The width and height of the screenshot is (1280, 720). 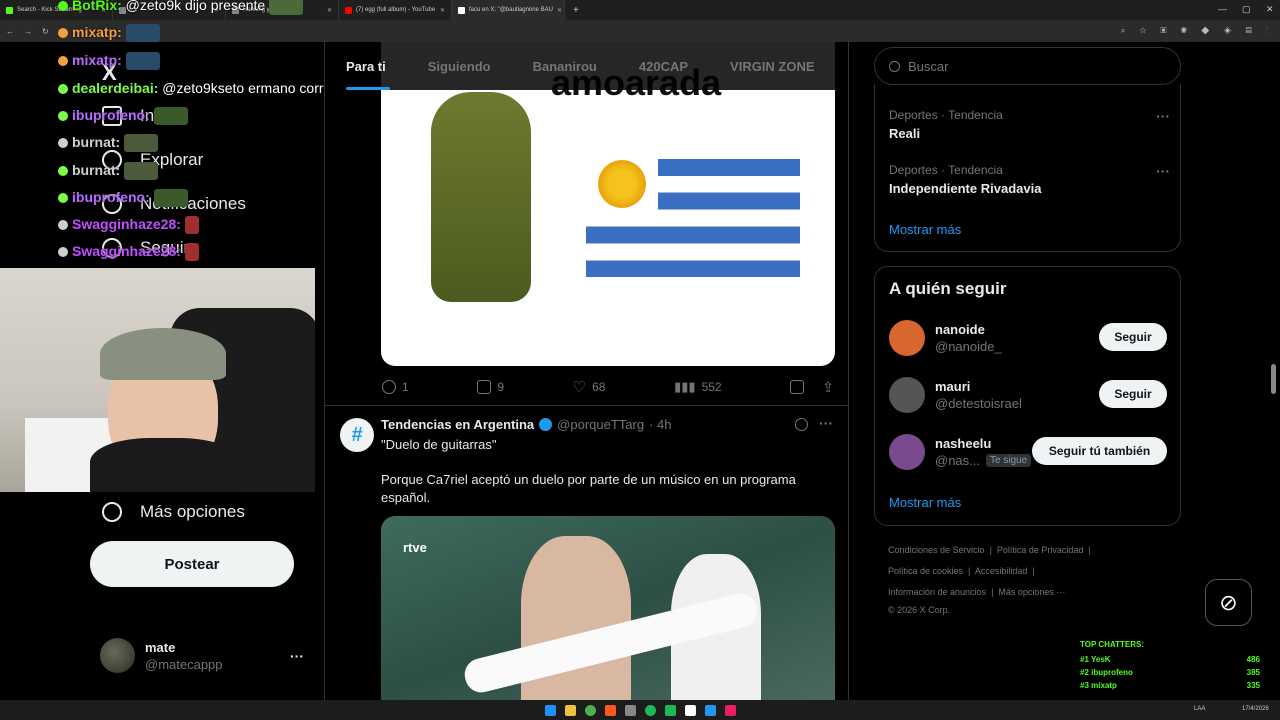 I want to click on footer-row: Política de cookies | Accesibilidad |, so click(x=961, y=571).